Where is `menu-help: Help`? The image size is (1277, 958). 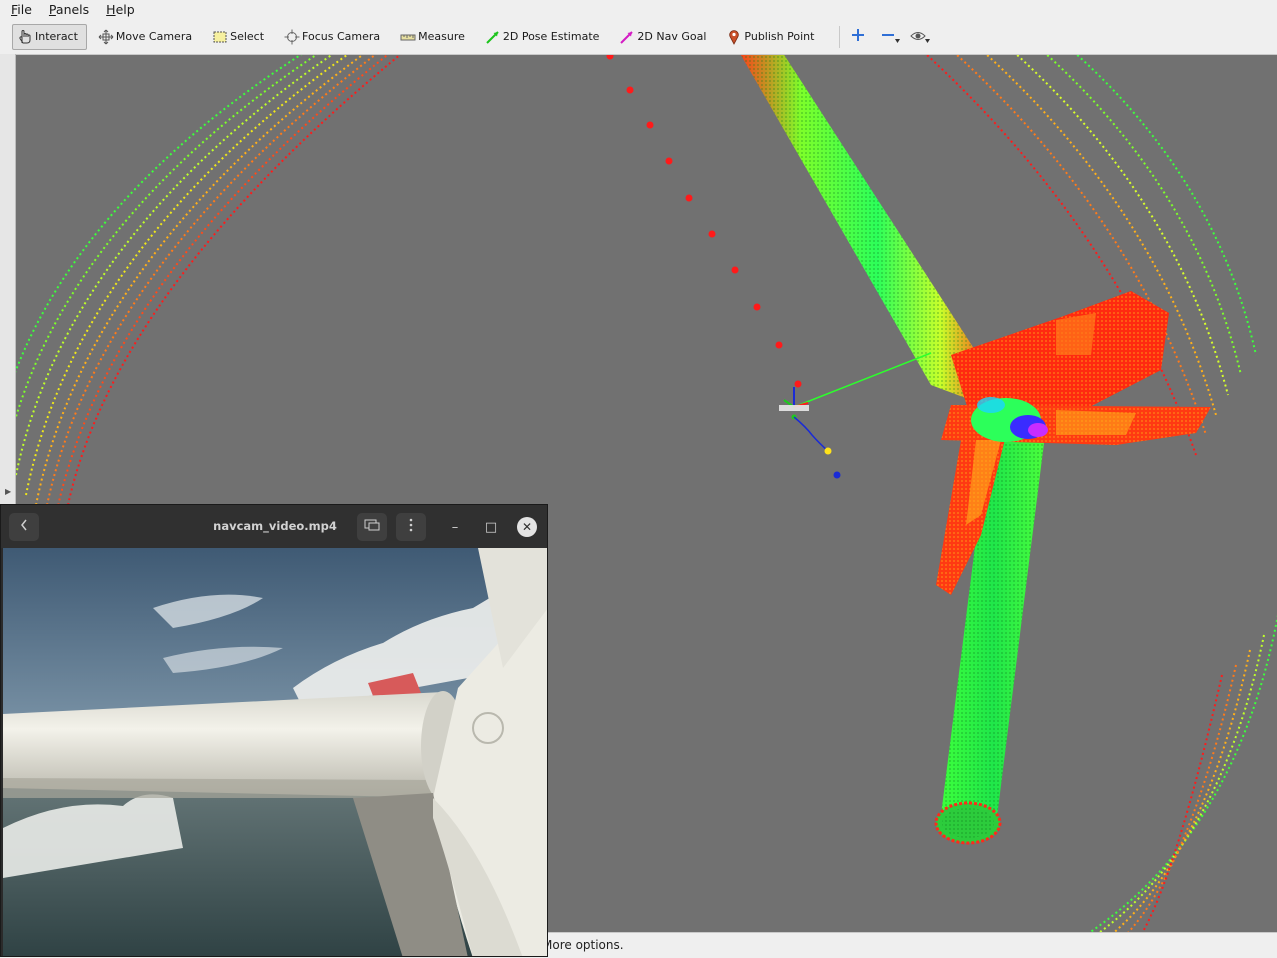
menu-help: Help is located at coordinates (118, 9).